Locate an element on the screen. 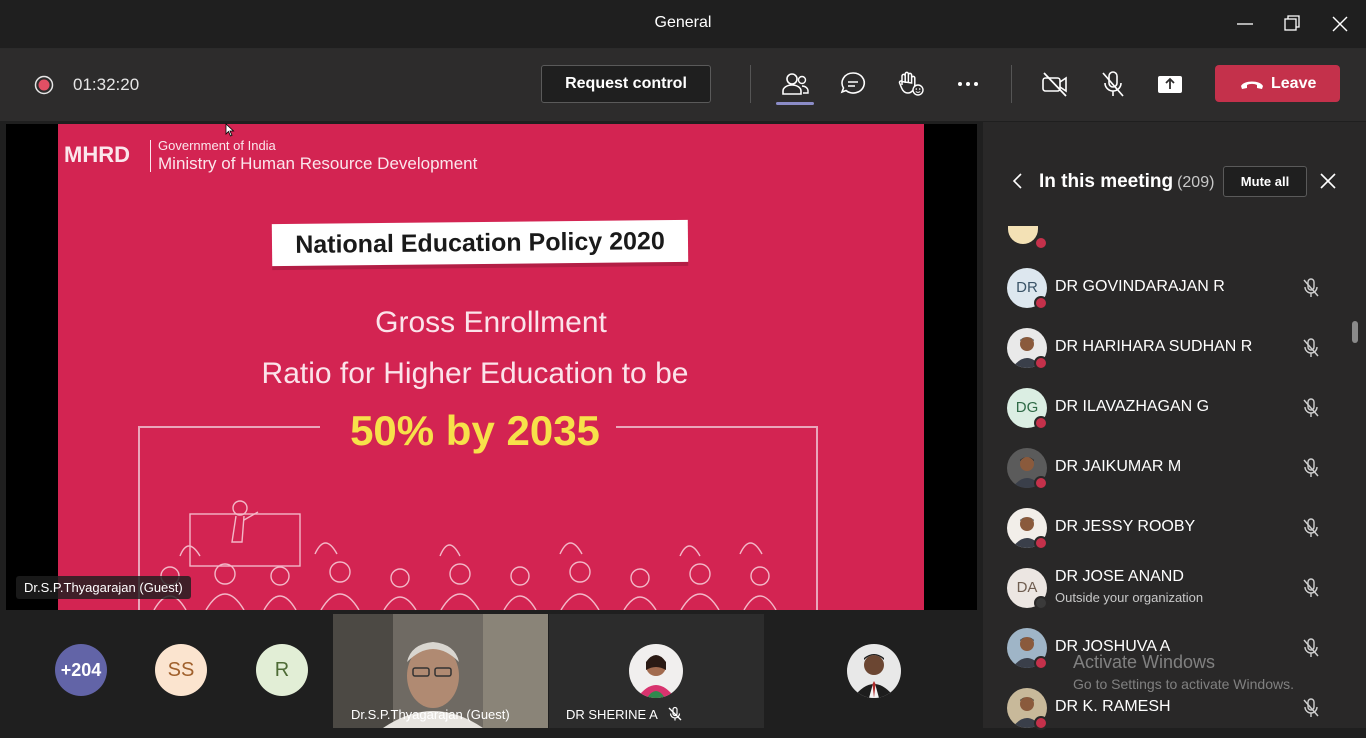  video-tile-participant is located at coordinates (873, 671).